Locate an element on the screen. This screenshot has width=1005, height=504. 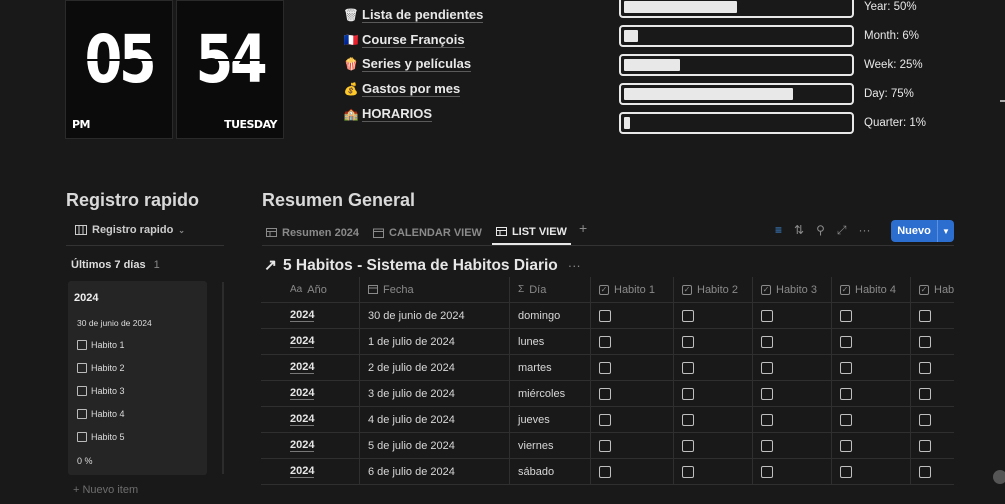
date-cell: 4 de julio de 2024 is located at coordinates (435, 419).